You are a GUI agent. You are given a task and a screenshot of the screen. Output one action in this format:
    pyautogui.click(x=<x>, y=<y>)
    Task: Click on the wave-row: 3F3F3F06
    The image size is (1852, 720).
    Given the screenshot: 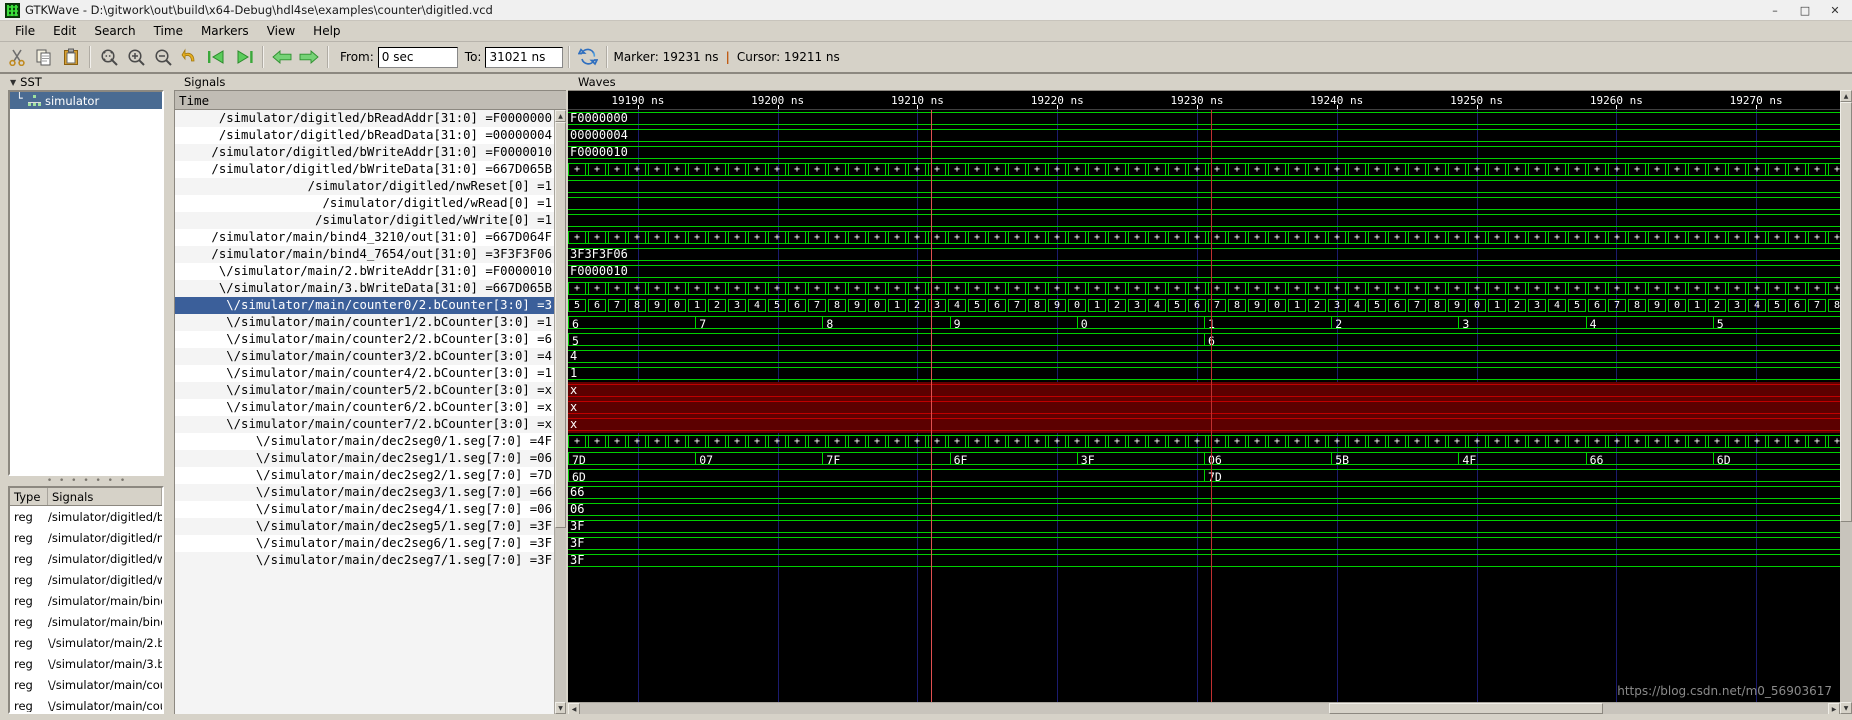 What is the action you would take?
    pyautogui.click(x=1204, y=254)
    